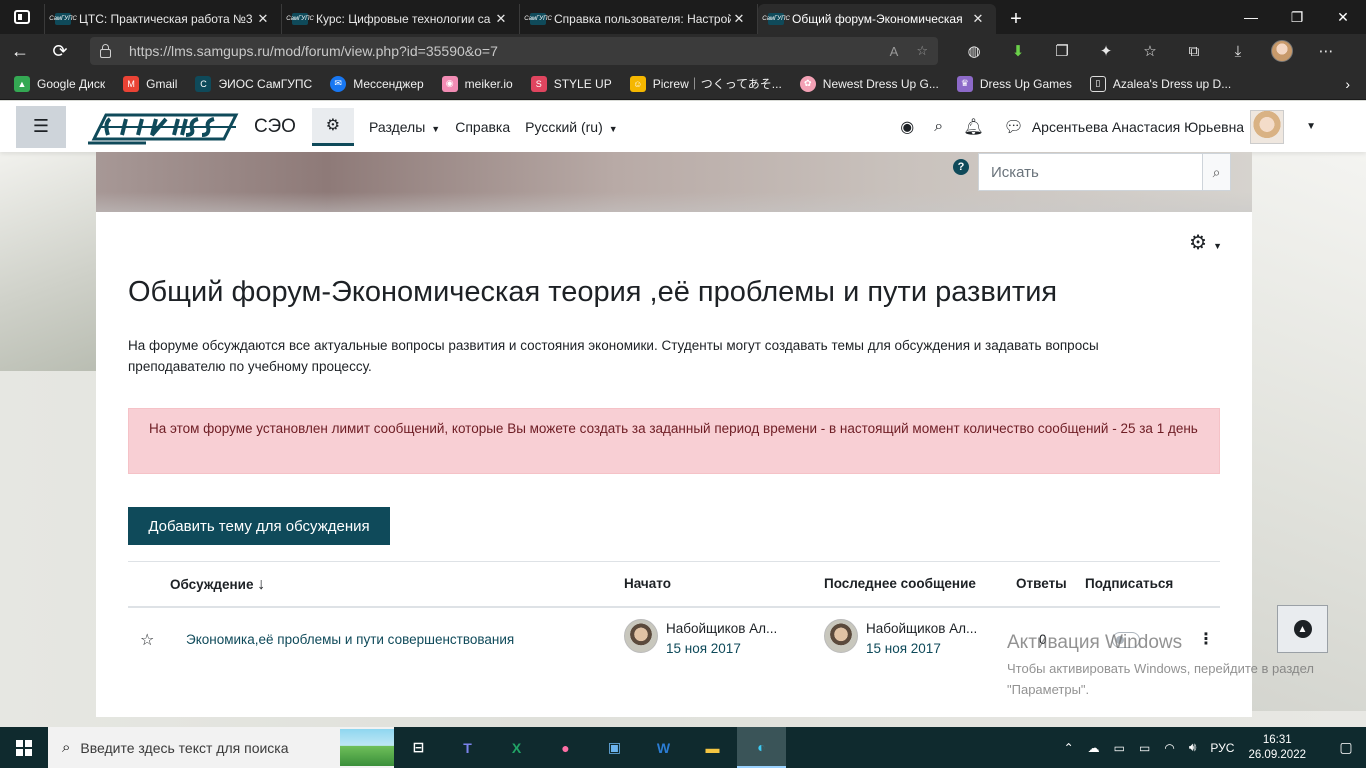 This screenshot has height=768, width=1366. I want to click on new-tab-button: +, so click(1016, 19).